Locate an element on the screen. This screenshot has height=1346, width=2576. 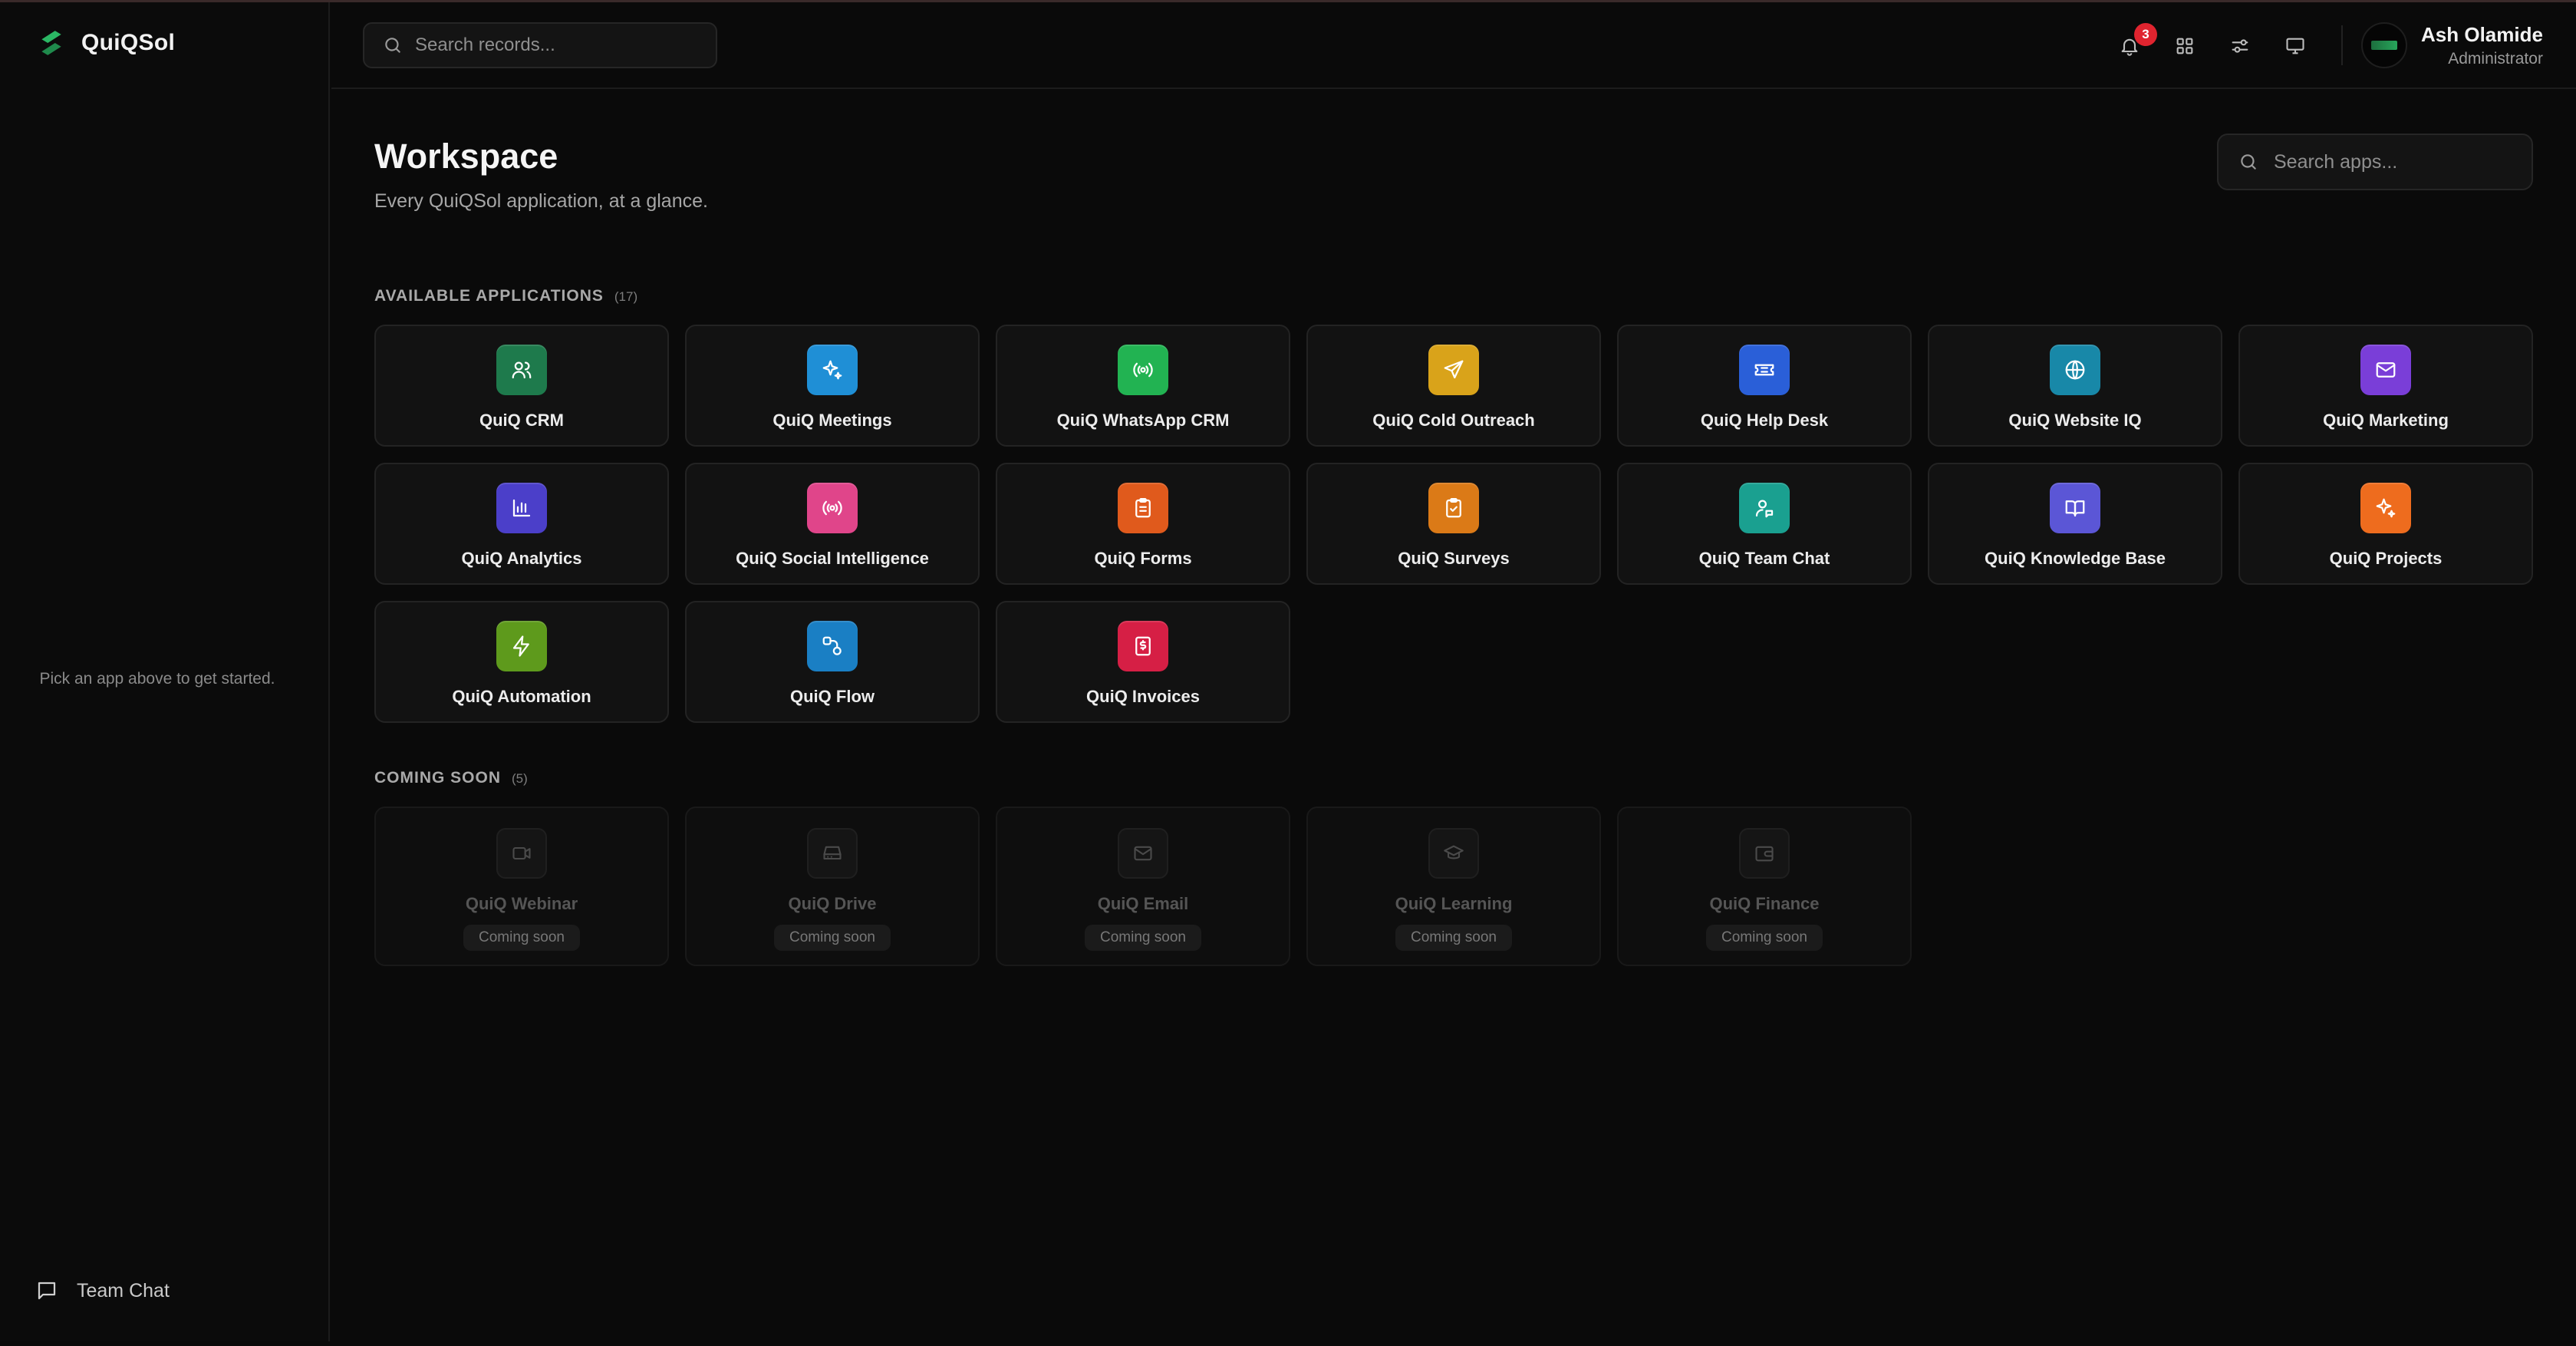
apps-grid-button is located at coordinates (2185, 46).